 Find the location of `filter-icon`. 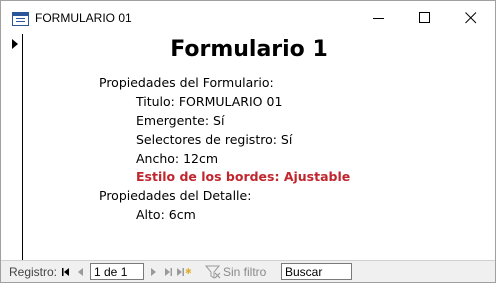

filter-icon is located at coordinates (212, 273).